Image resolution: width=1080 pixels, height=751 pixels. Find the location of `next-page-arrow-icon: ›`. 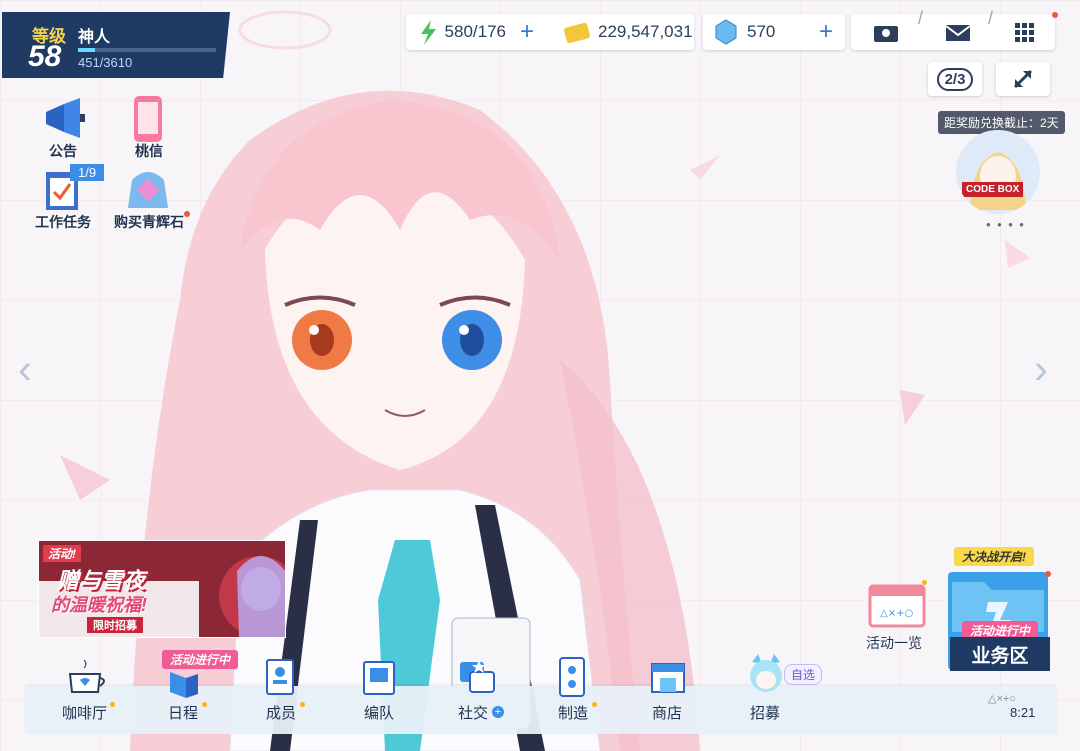

next-page-arrow-icon: › is located at coordinates (1041, 369).